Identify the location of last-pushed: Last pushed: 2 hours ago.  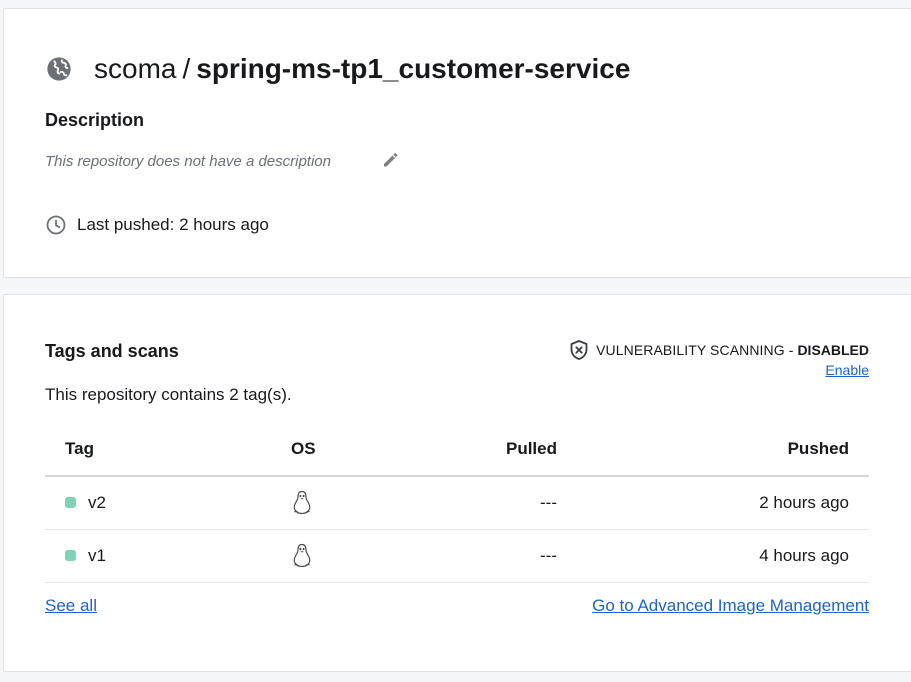
(157, 225).